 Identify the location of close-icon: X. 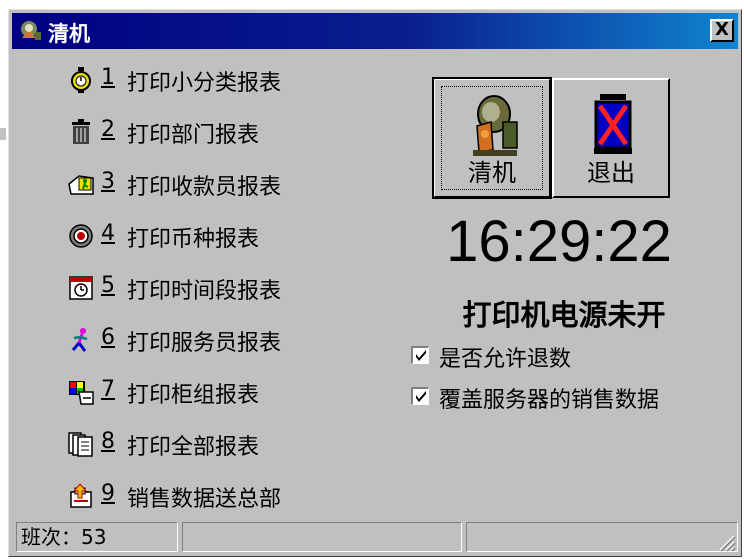
(722, 29).